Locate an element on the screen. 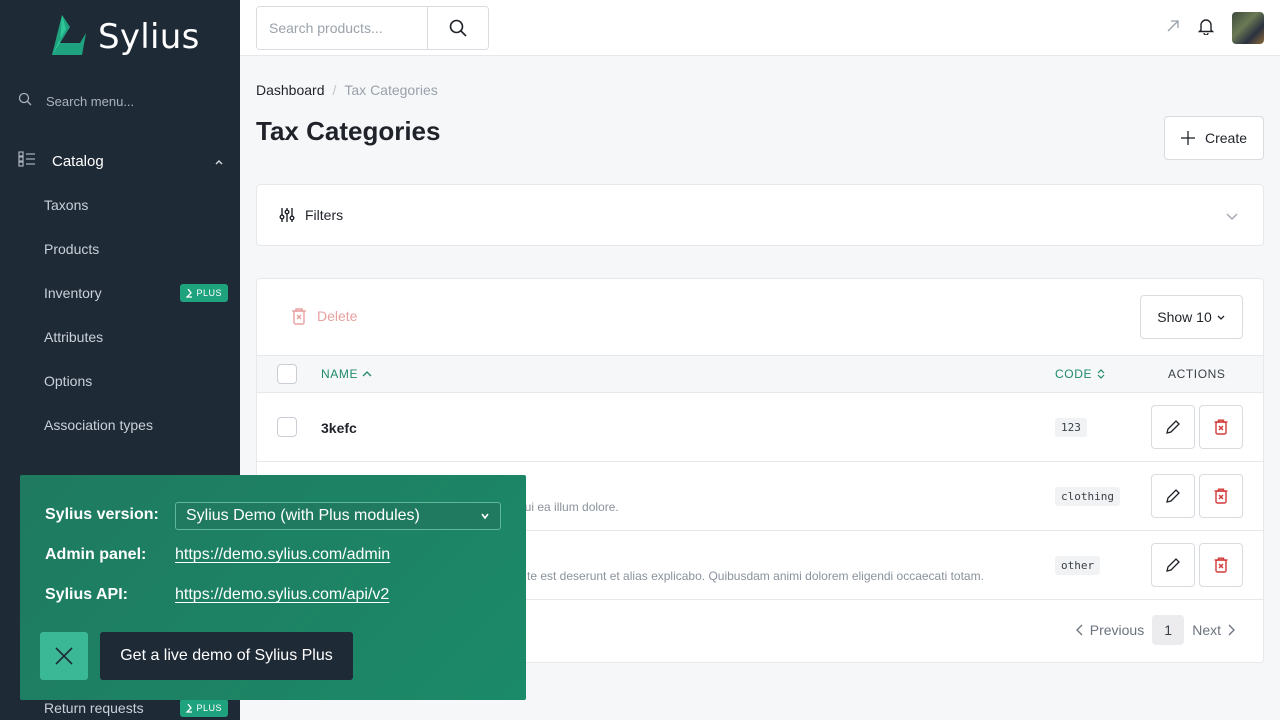 Image resolution: width=1280 pixels, height=720 pixels. sidebar-item-inventory: Inventory PLUS is located at coordinates (136, 293).